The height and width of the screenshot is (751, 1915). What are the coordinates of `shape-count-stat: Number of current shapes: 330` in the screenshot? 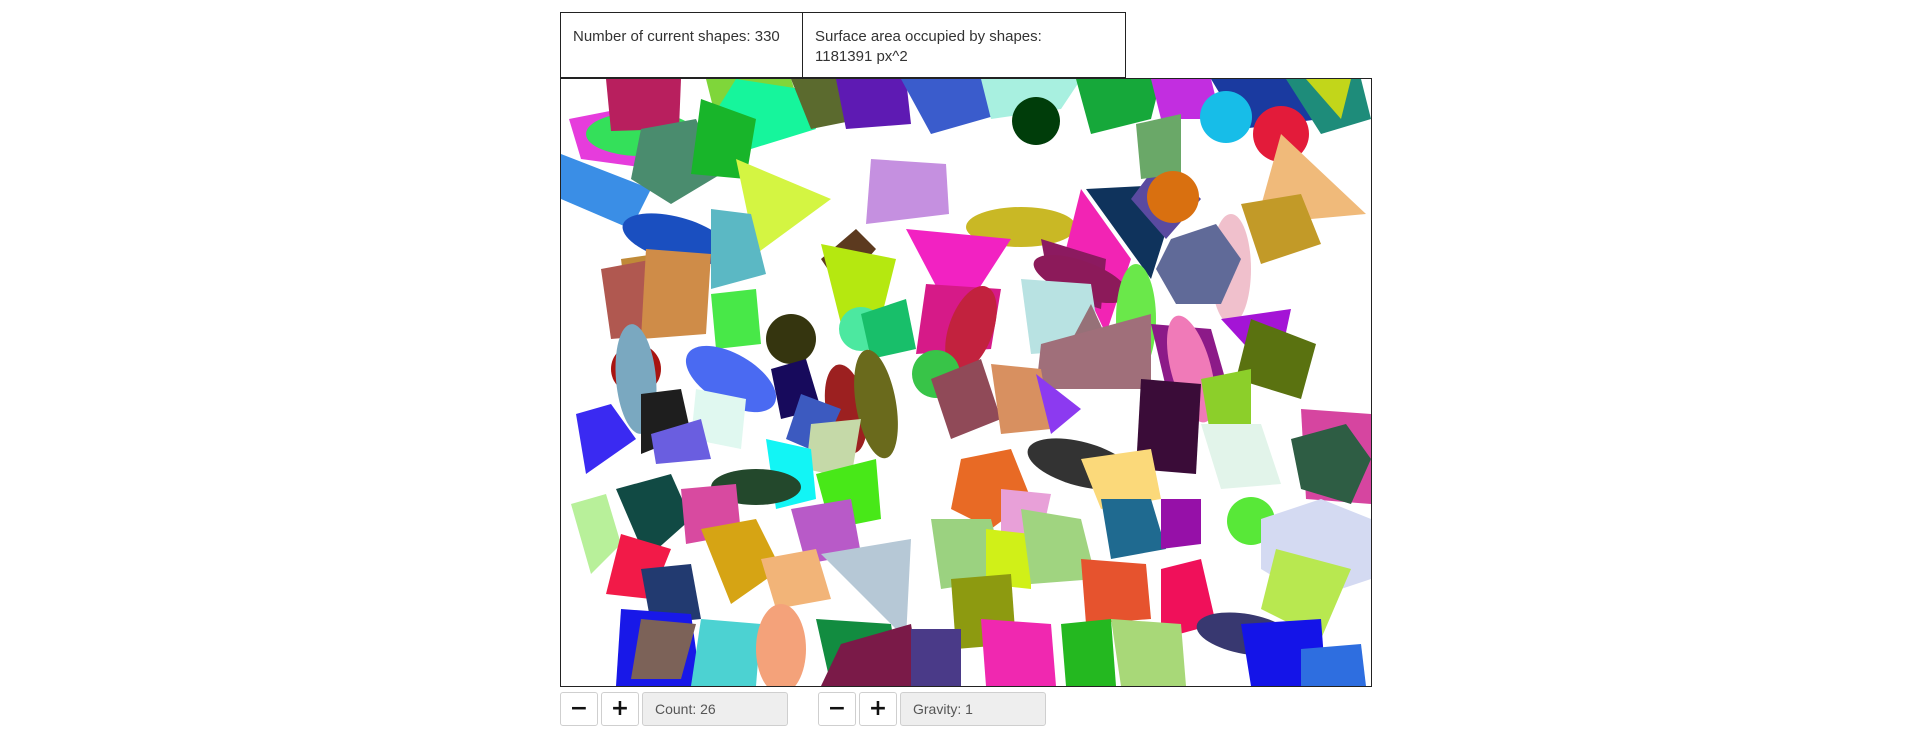 It's located at (682, 45).